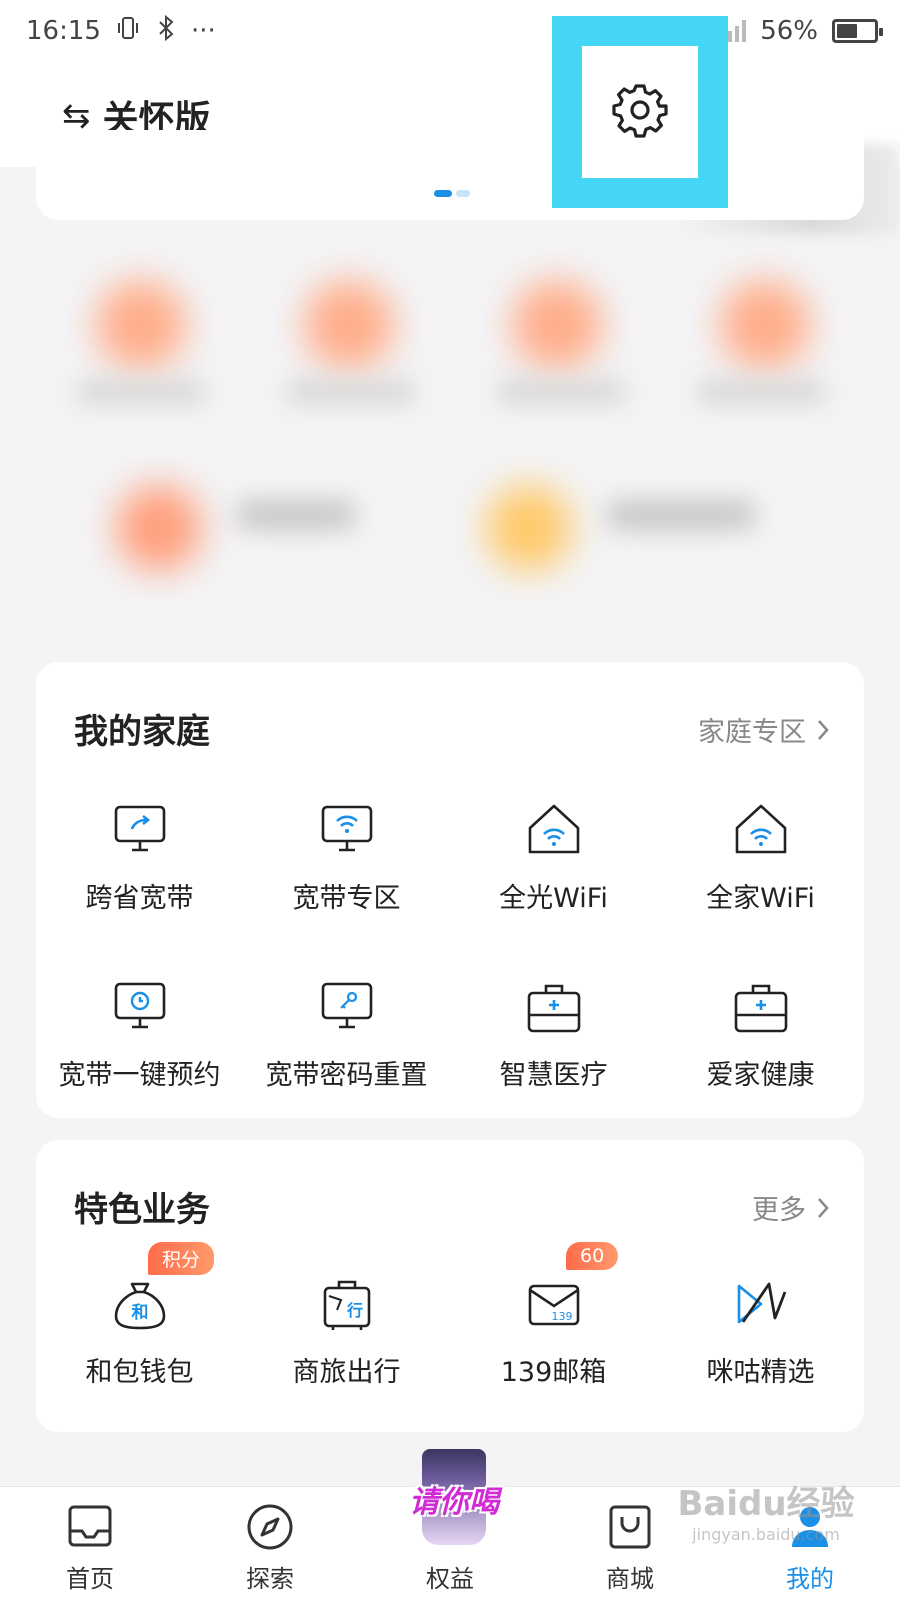 The image size is (900, 1600). Describe the element at coordinates (779, 1210) in the screenshot. I see `more-link-label: 更多` at that location.